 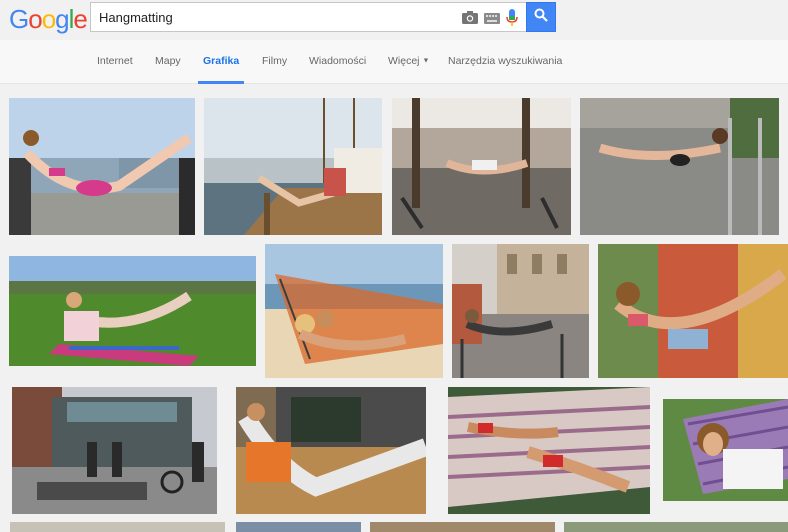 I want to click on tab-more-label: Więcej, so click(x=404, y=61).